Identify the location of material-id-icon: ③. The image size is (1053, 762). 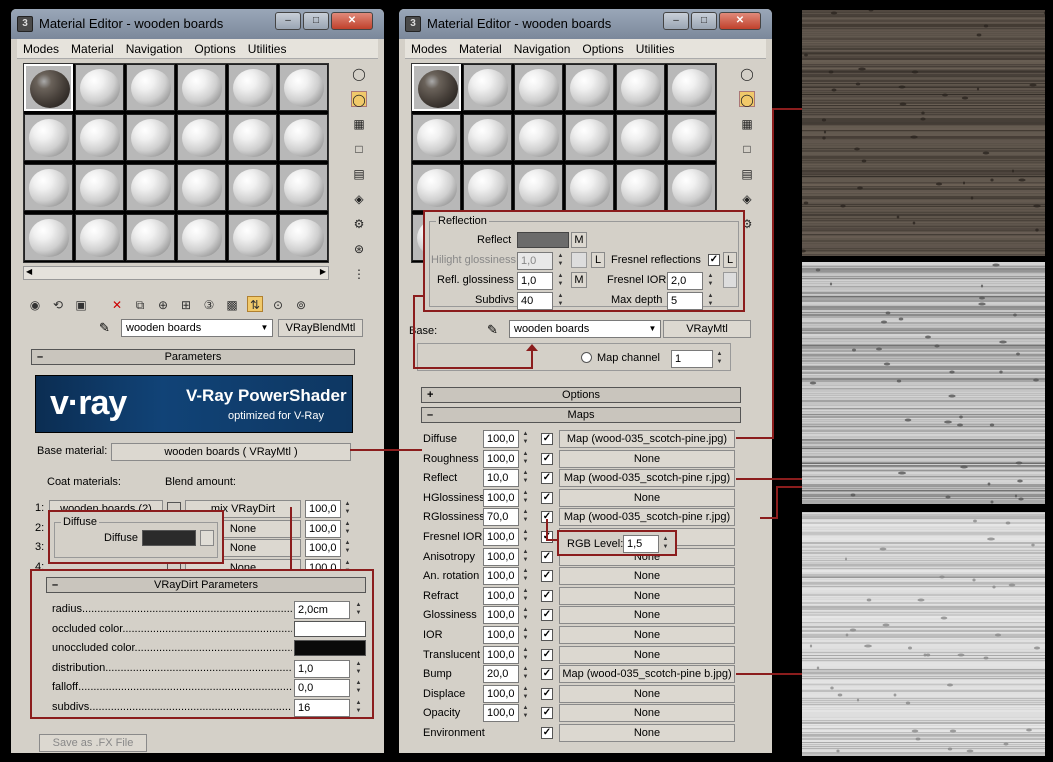
(209, 305).